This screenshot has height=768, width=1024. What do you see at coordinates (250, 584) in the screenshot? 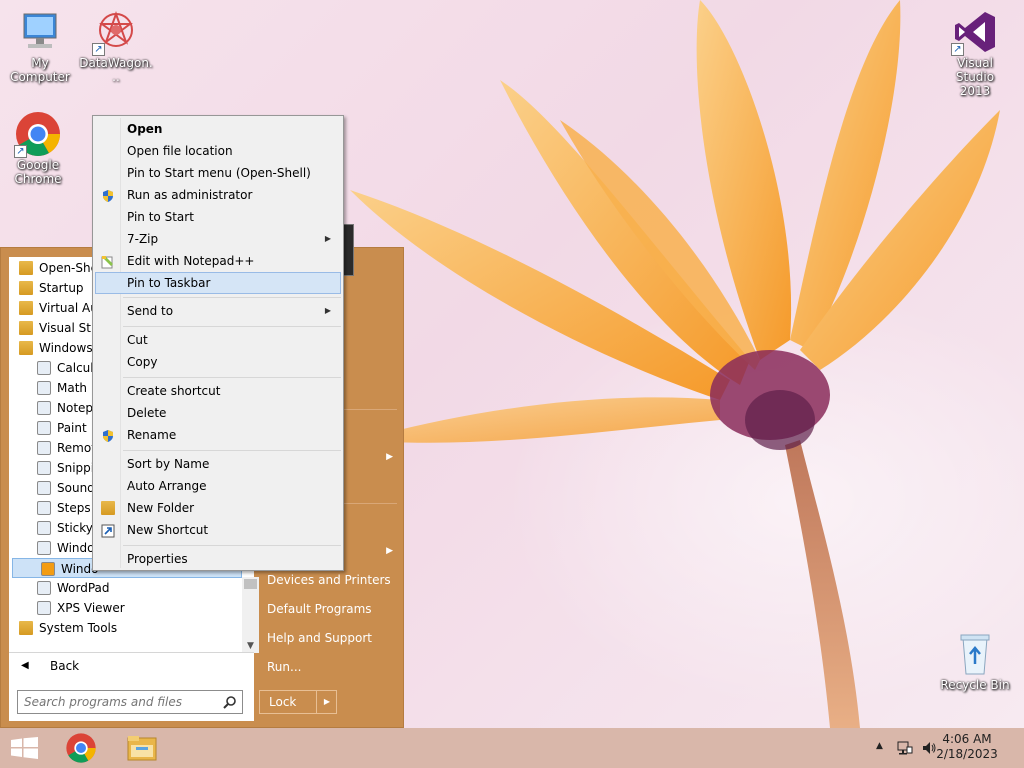
I see `scroll-thumb` at bounding box center [250, 584].